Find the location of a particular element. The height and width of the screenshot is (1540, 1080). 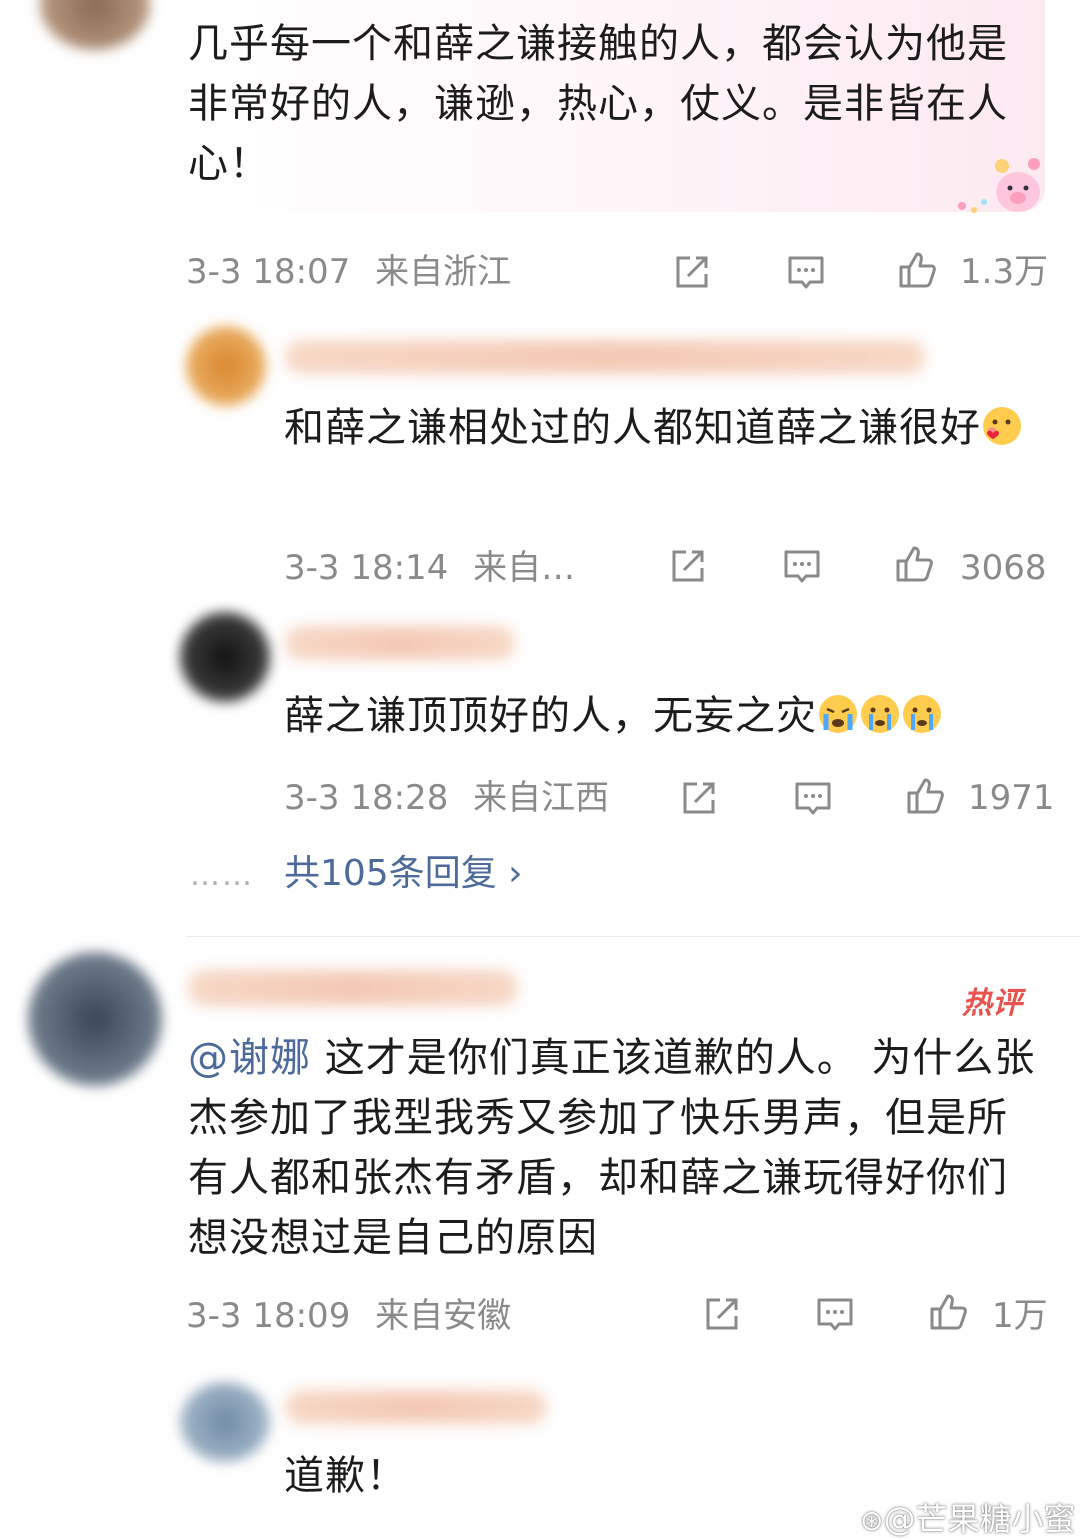

hot-comment-badge: 热评 is located at coordinates (992, 1003).